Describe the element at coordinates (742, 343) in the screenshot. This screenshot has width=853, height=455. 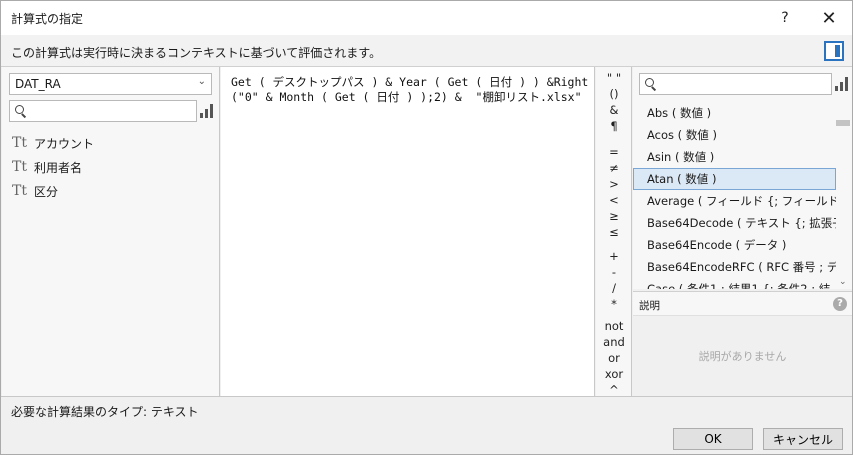
I see `description-pane: 説明 ? 説明がありません` at that location.